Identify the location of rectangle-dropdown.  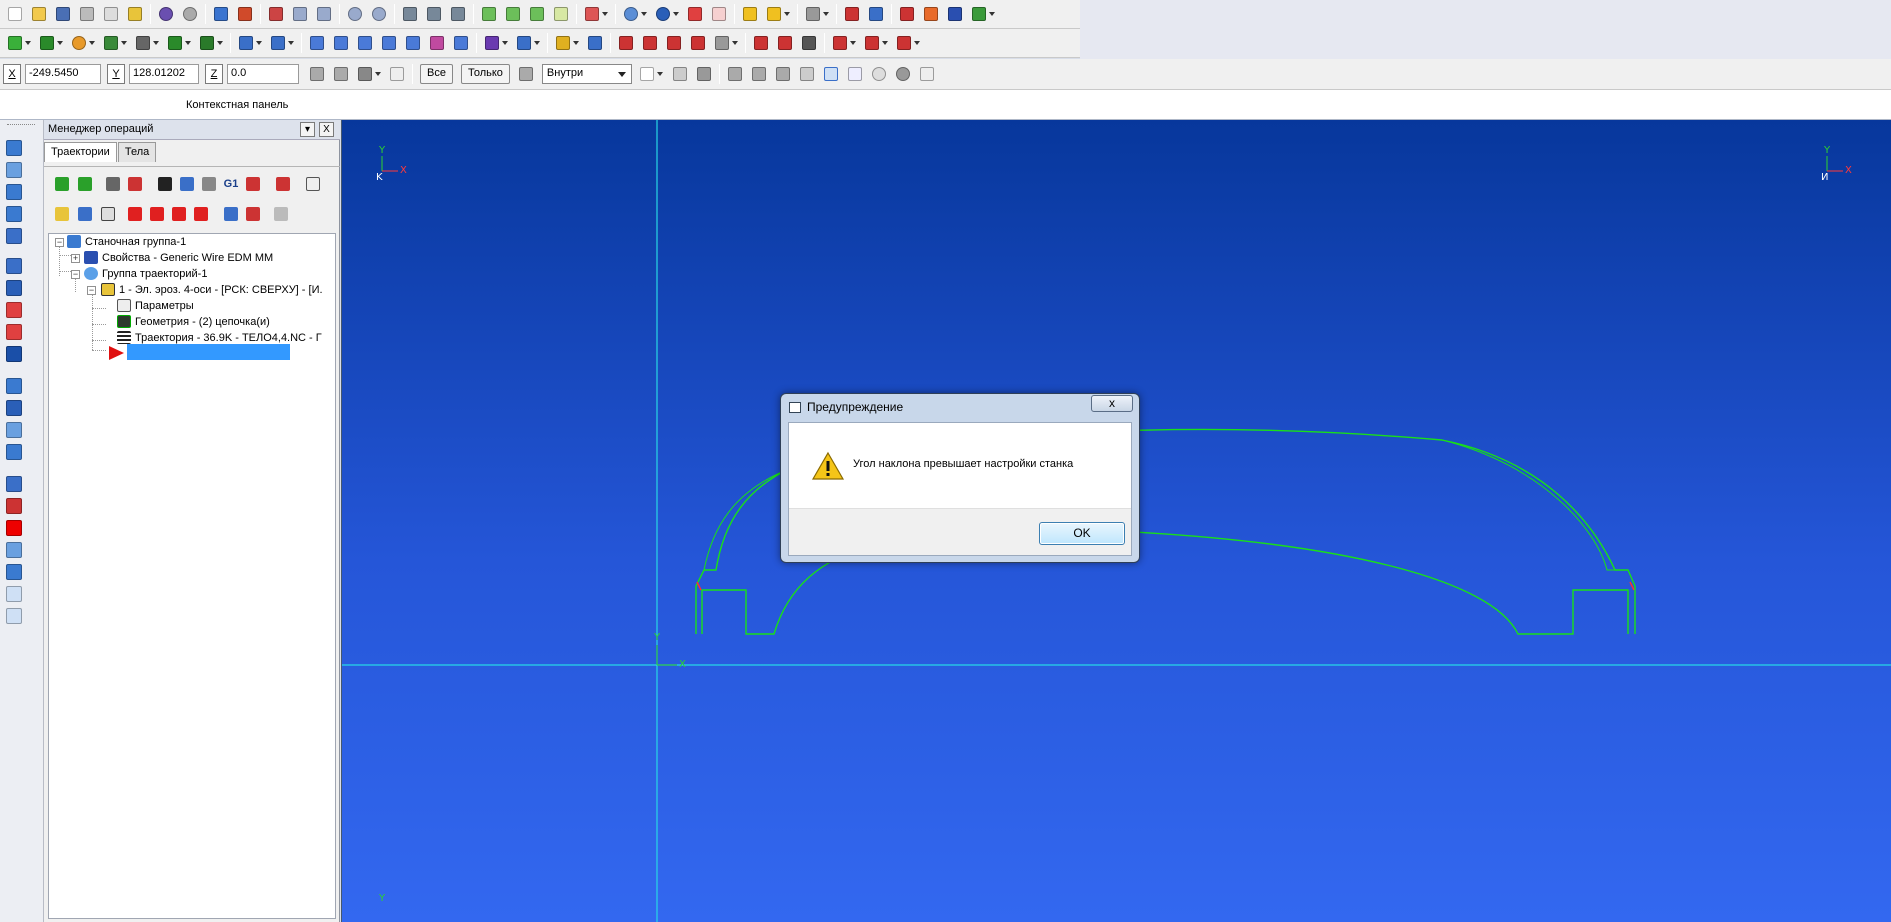
(115, 43).